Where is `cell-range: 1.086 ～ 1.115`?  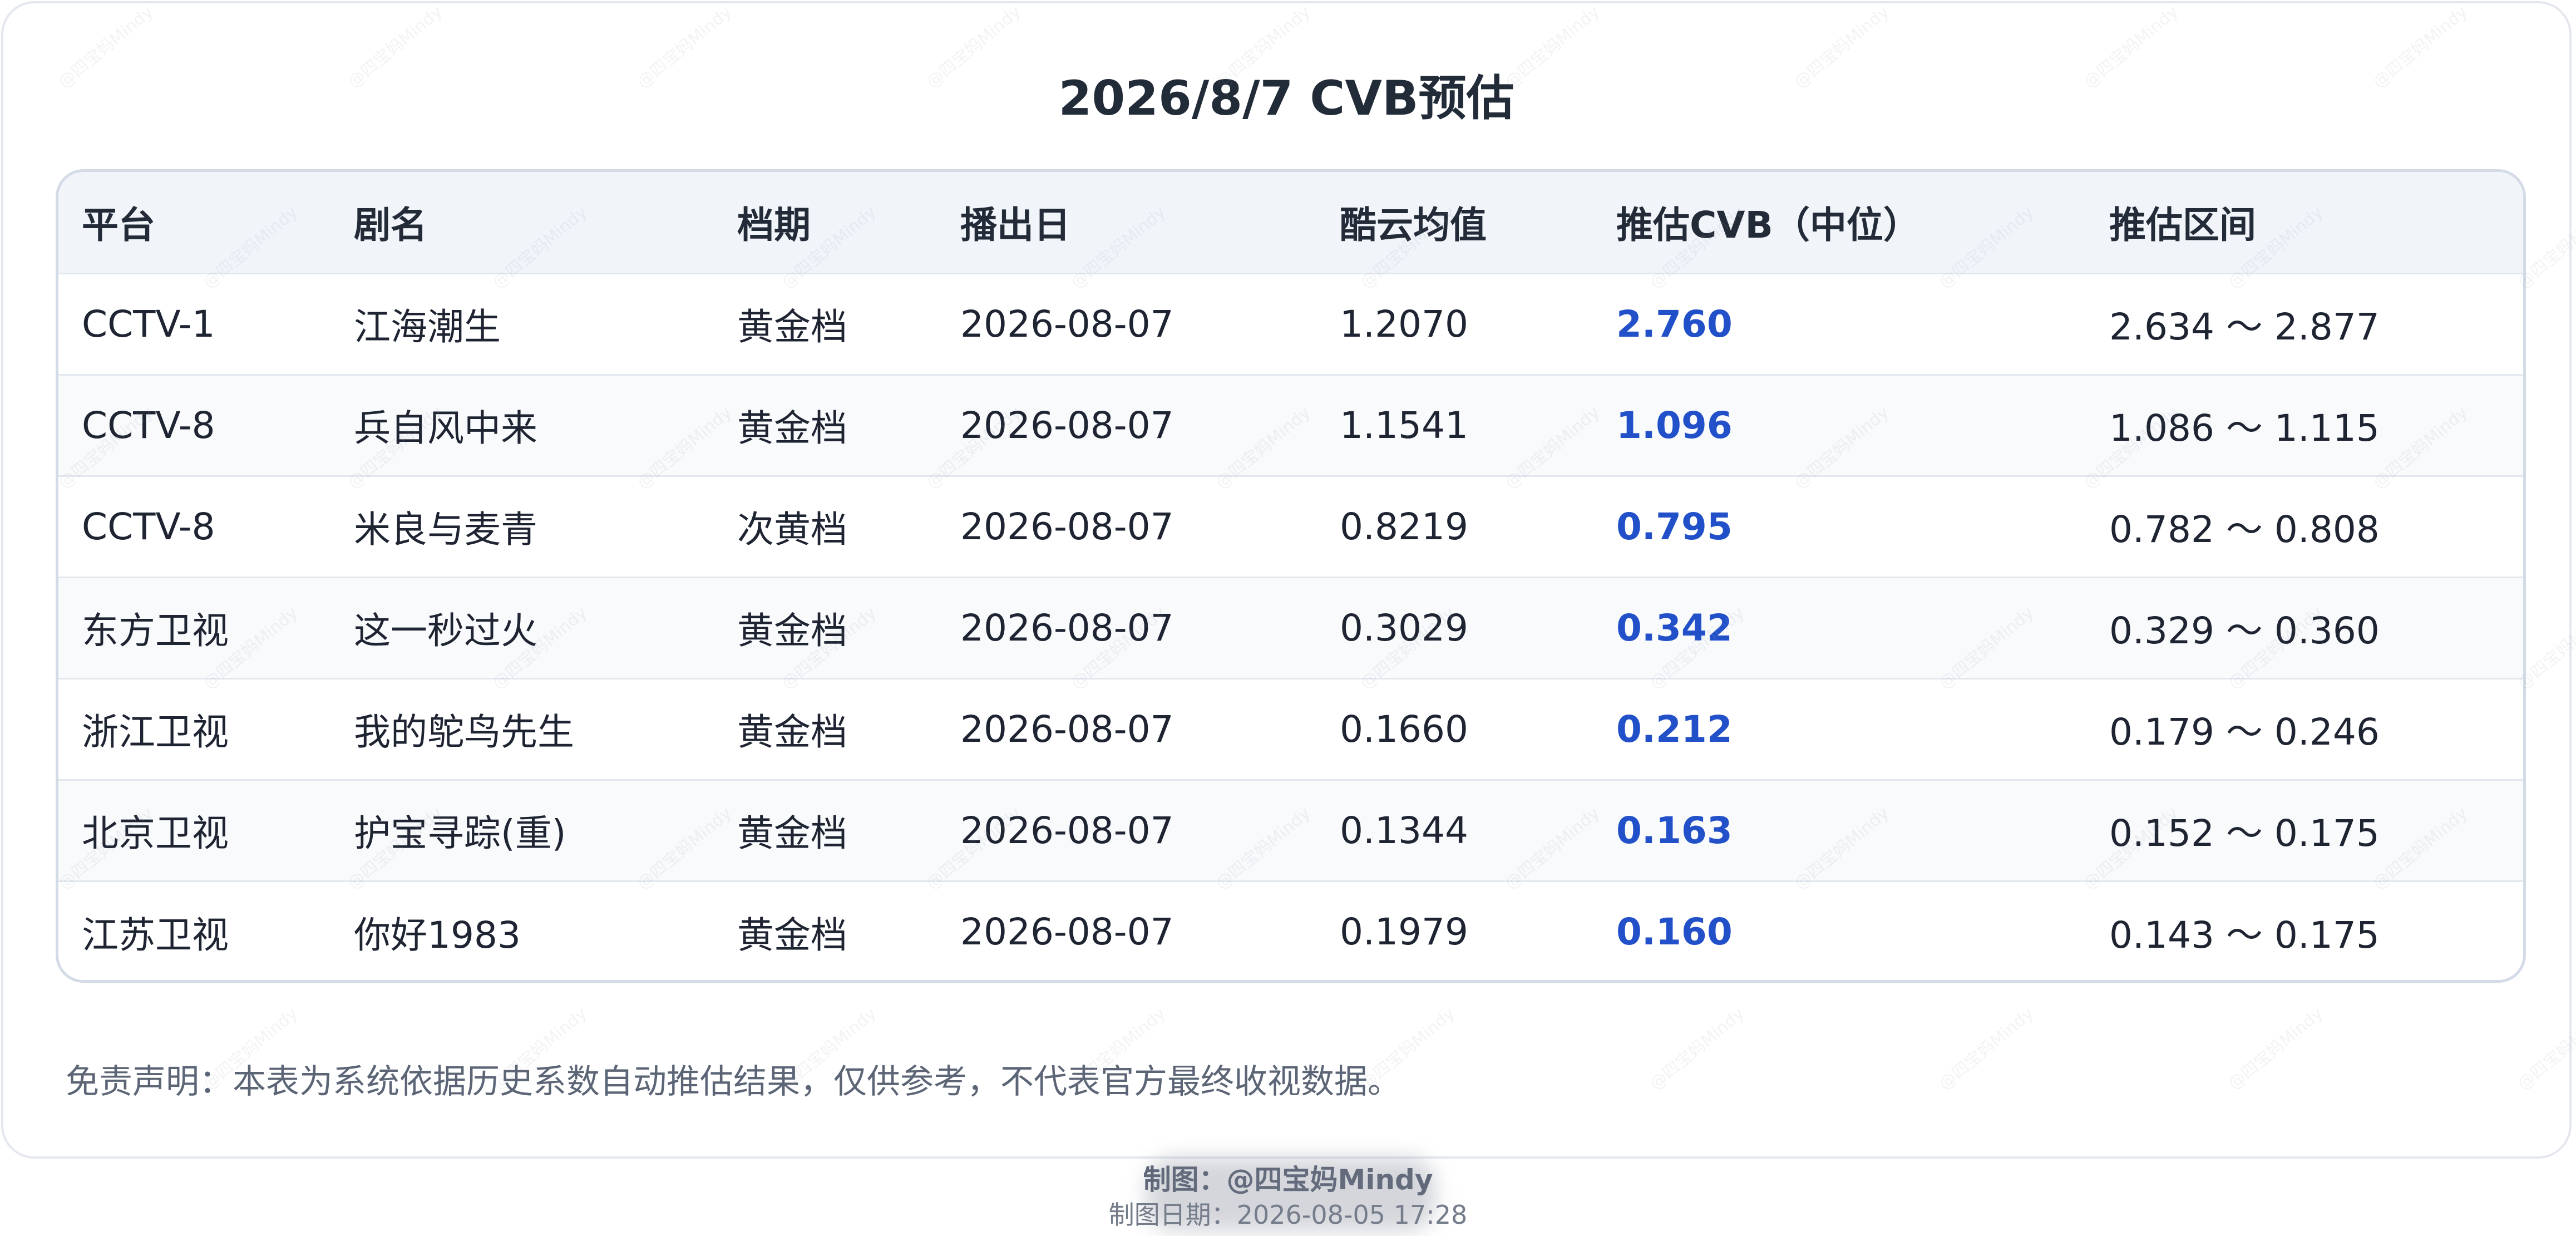
cell-range: 1.086 ～ 1.115 is located at coordinates (2304, 426).